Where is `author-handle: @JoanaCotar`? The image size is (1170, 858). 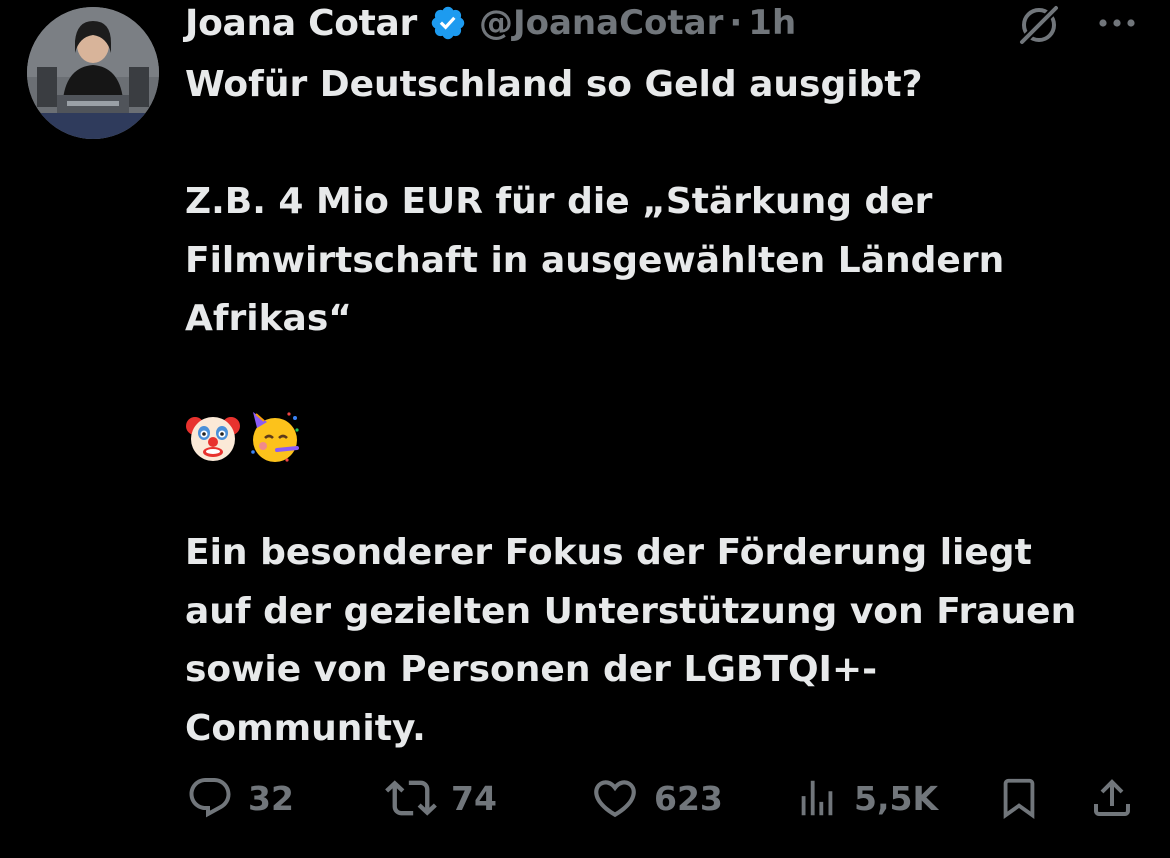 author-handle: @JoanaCotar is located at coordinates (601, 23).